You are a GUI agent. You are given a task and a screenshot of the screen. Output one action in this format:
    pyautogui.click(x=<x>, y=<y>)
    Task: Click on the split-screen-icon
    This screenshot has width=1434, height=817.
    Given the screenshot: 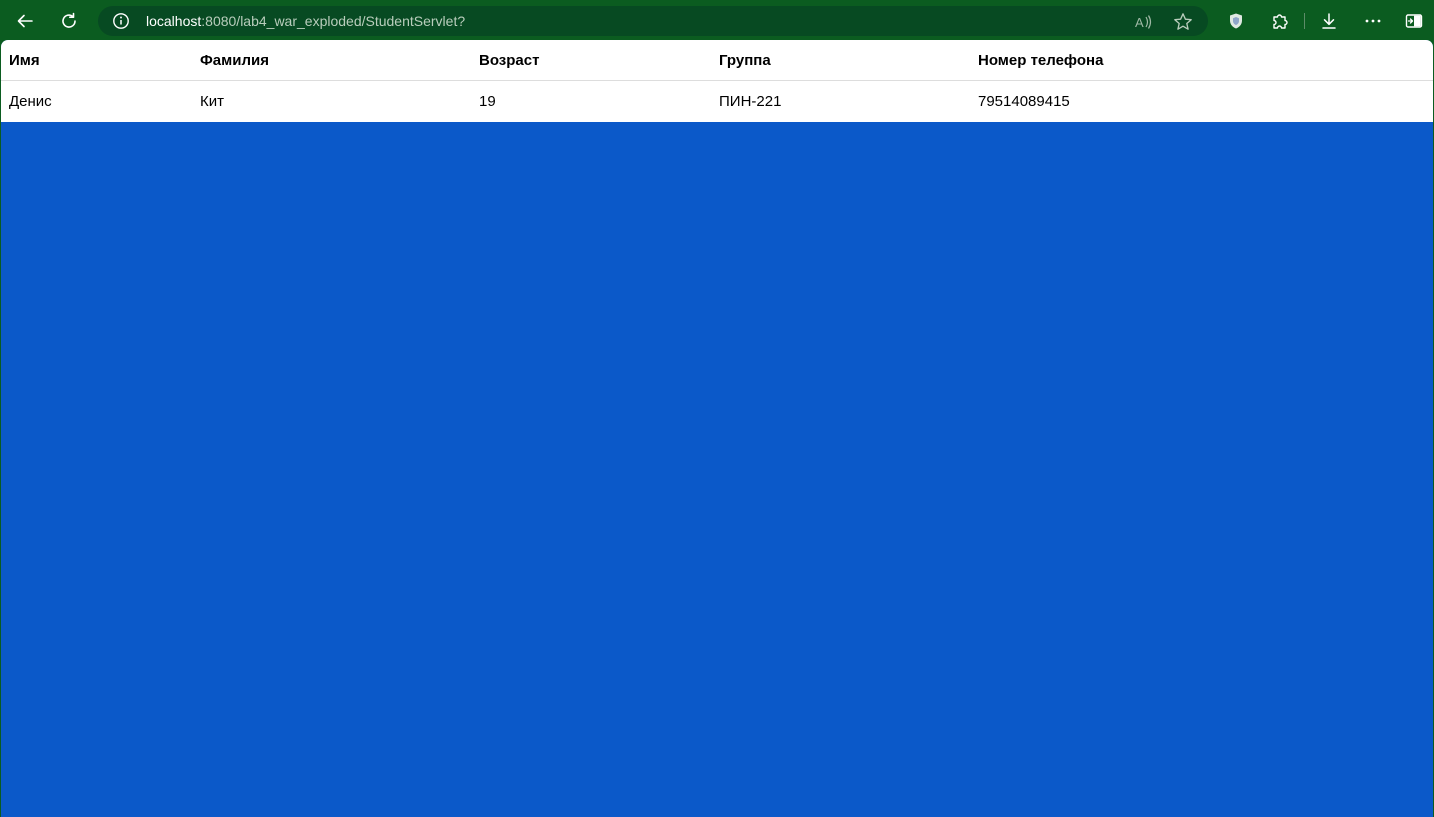 What is the action you would take?
    pyautogui.click(x=1414, y=21)
    